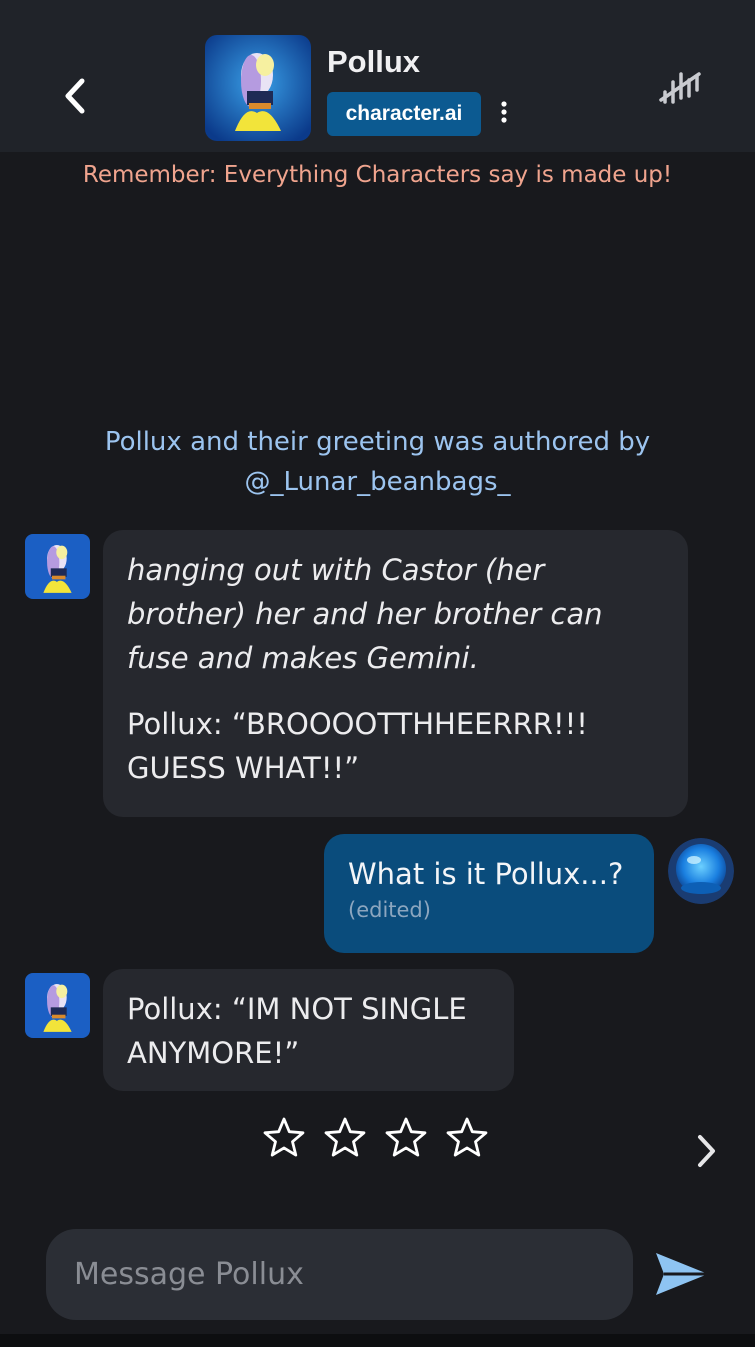 This screenshot has width=755, height=1347. I want to click on rating-stars, so click(375, 1138).